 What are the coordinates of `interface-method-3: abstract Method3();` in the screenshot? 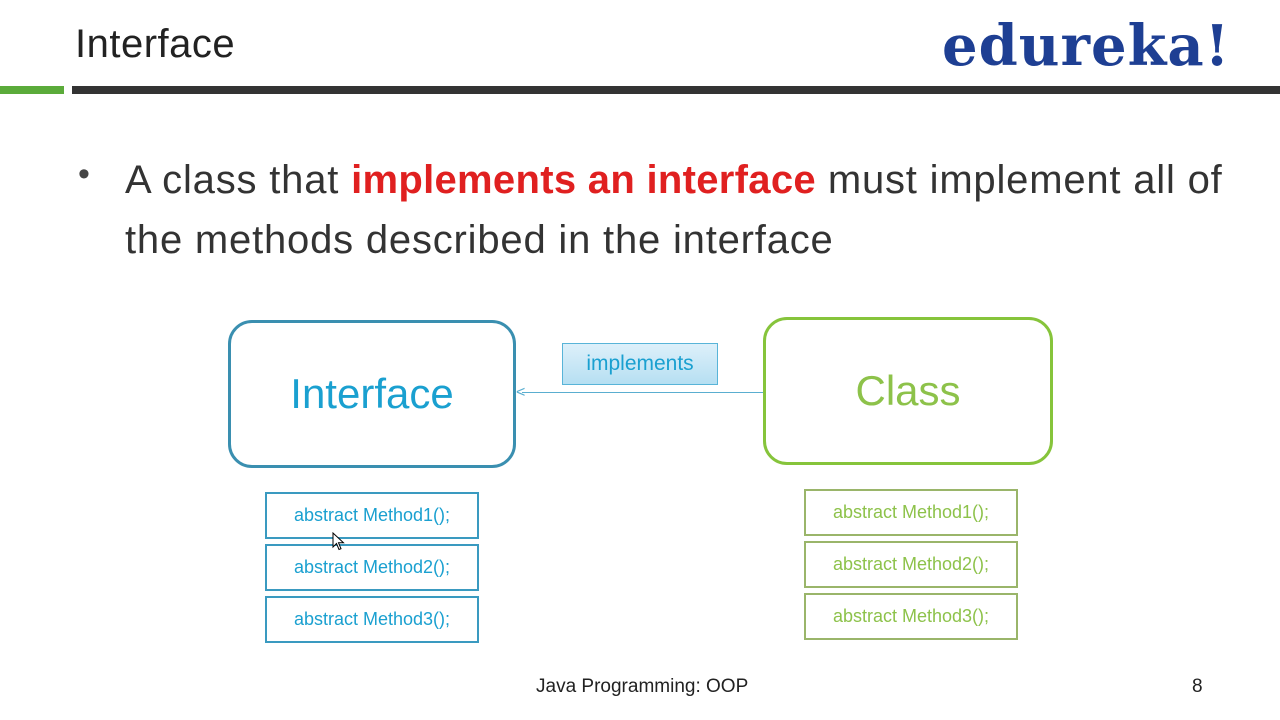 It's located at (372, 619).